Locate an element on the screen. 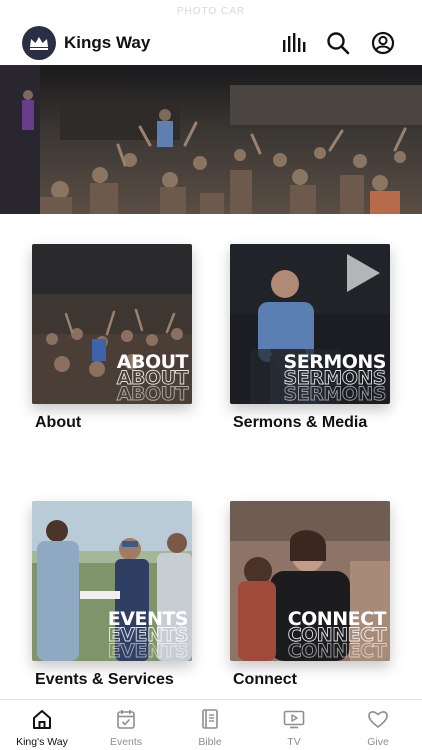  status-bar: PHOTO CAR is located at coordinates (211, 11).